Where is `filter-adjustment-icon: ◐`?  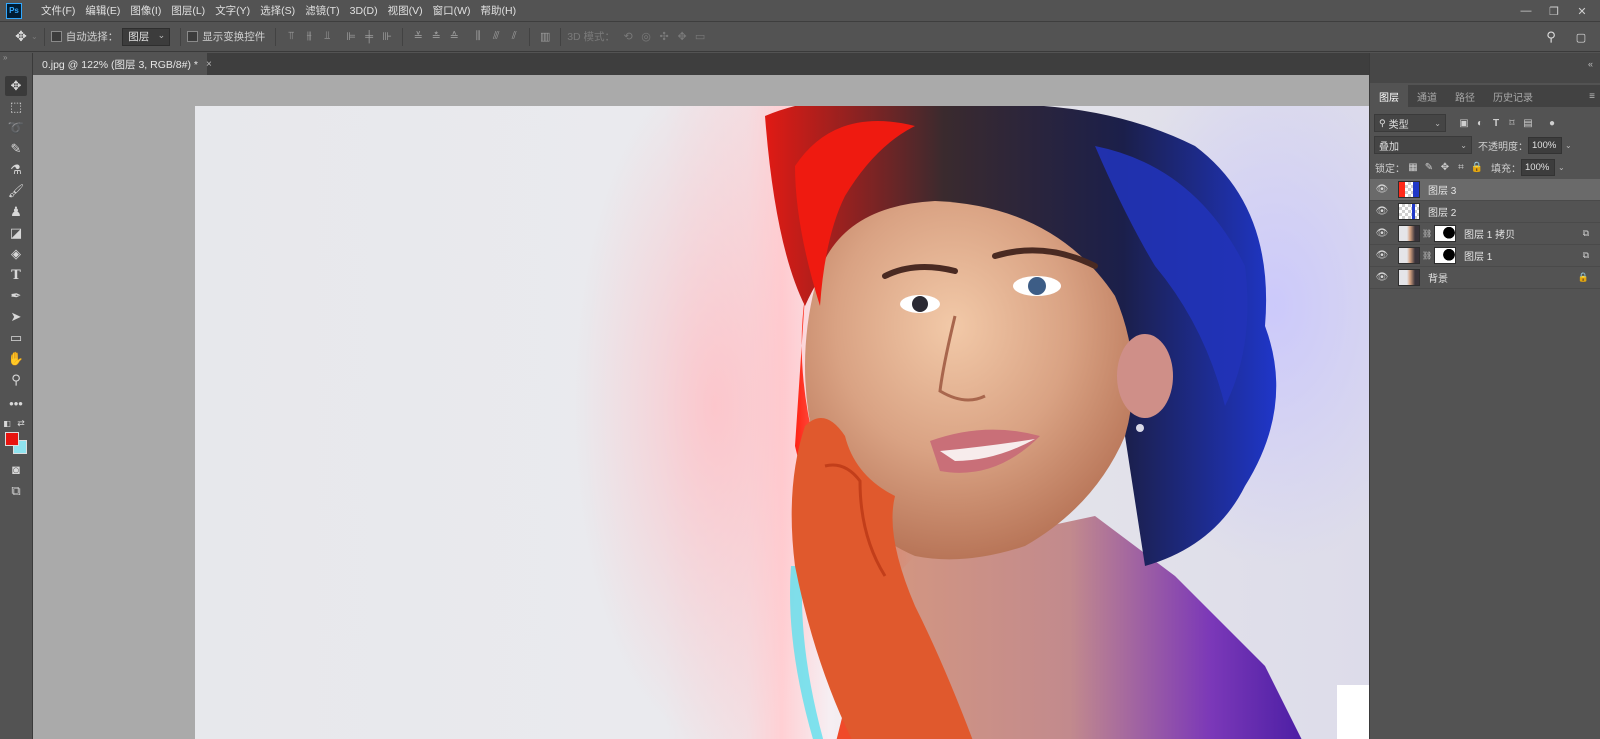 filter-adjustment-icon: ◐ is located at coordinates (1480, 123).